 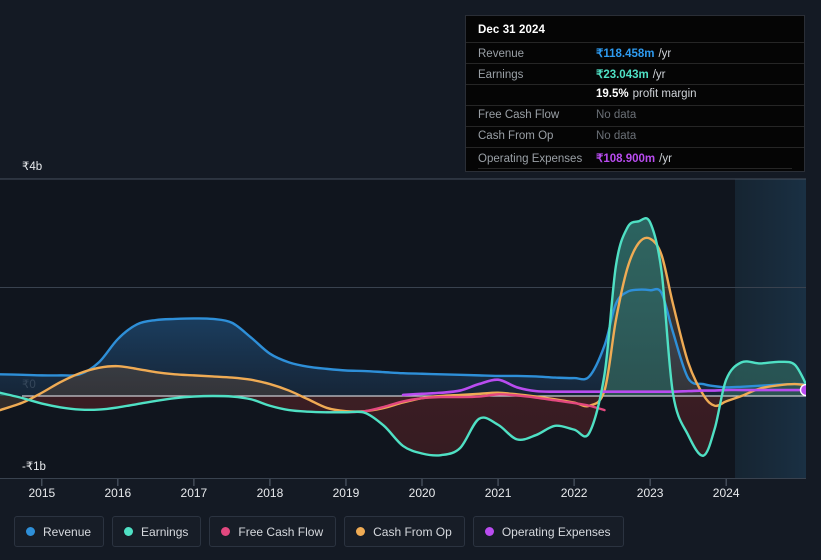 I want to click on x-axis-tick-label: 2015, so click(x=41, y=493).